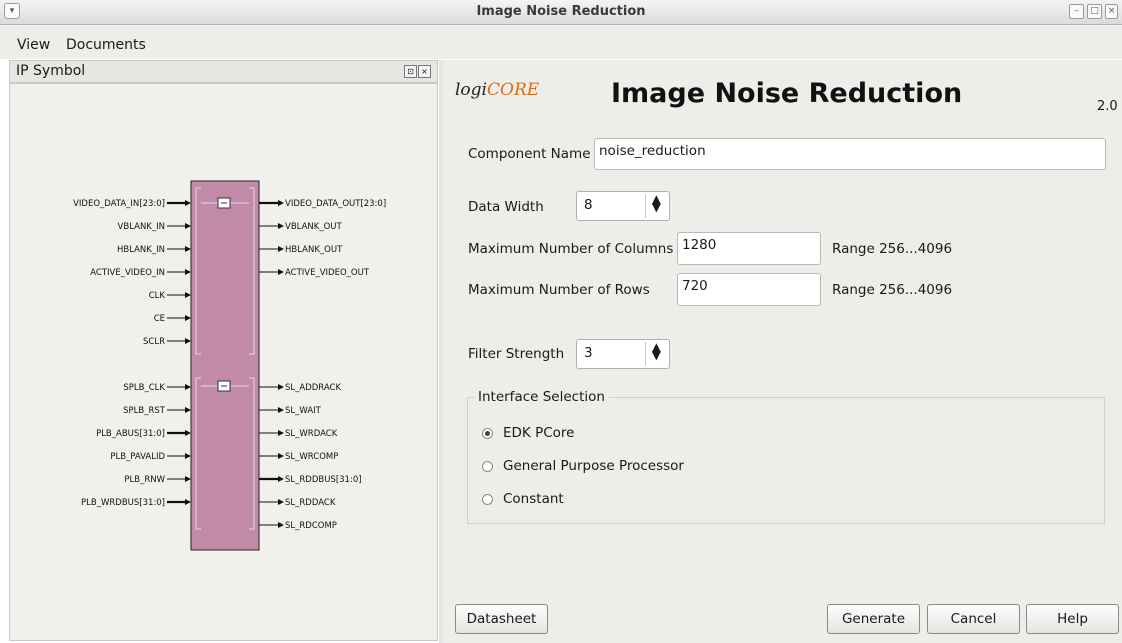  I want to click on pin-label: SPLB_RST, so click(144, 411).